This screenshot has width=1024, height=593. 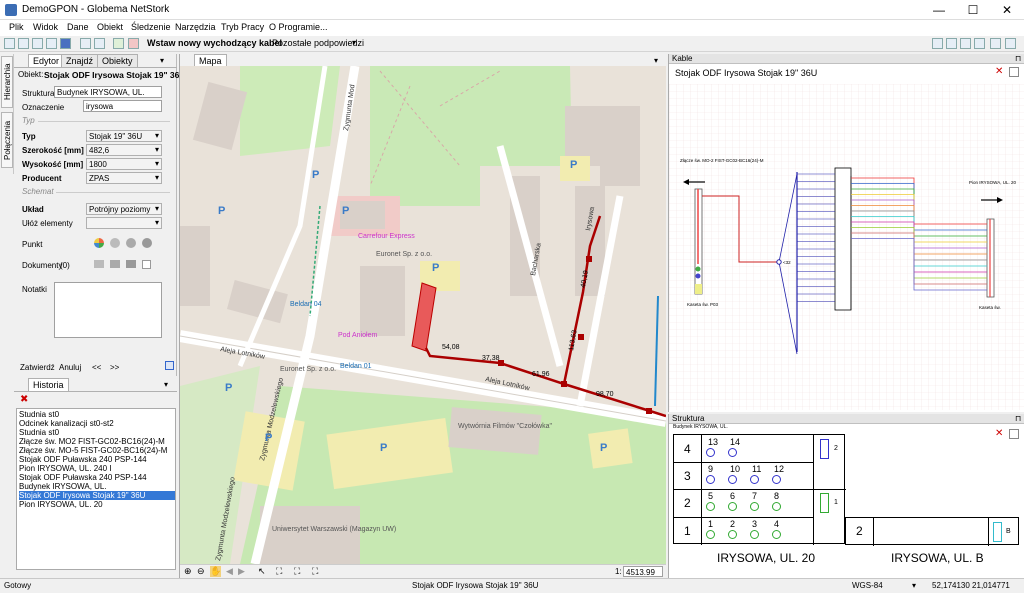 What do you see at coordinates (973, 10) in the screenshot?
I see `maximize-button: ☐` at bounding box center [973, 10].